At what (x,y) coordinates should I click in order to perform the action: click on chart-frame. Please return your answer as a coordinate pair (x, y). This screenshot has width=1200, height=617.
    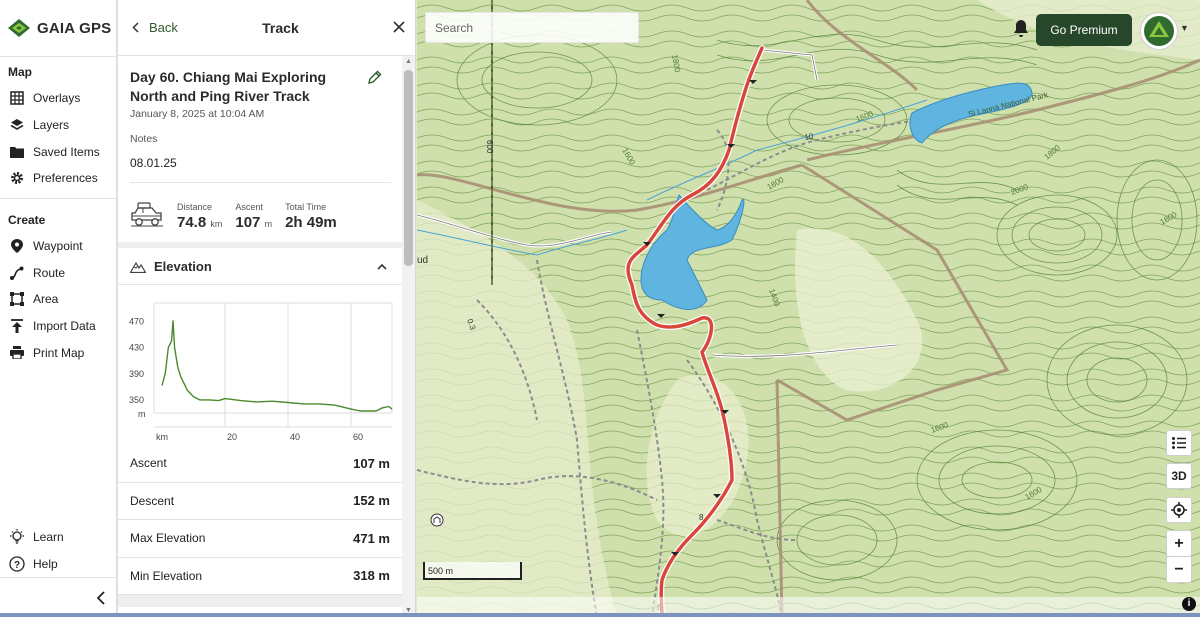
    Looking at the image, I should click on (273, 358).